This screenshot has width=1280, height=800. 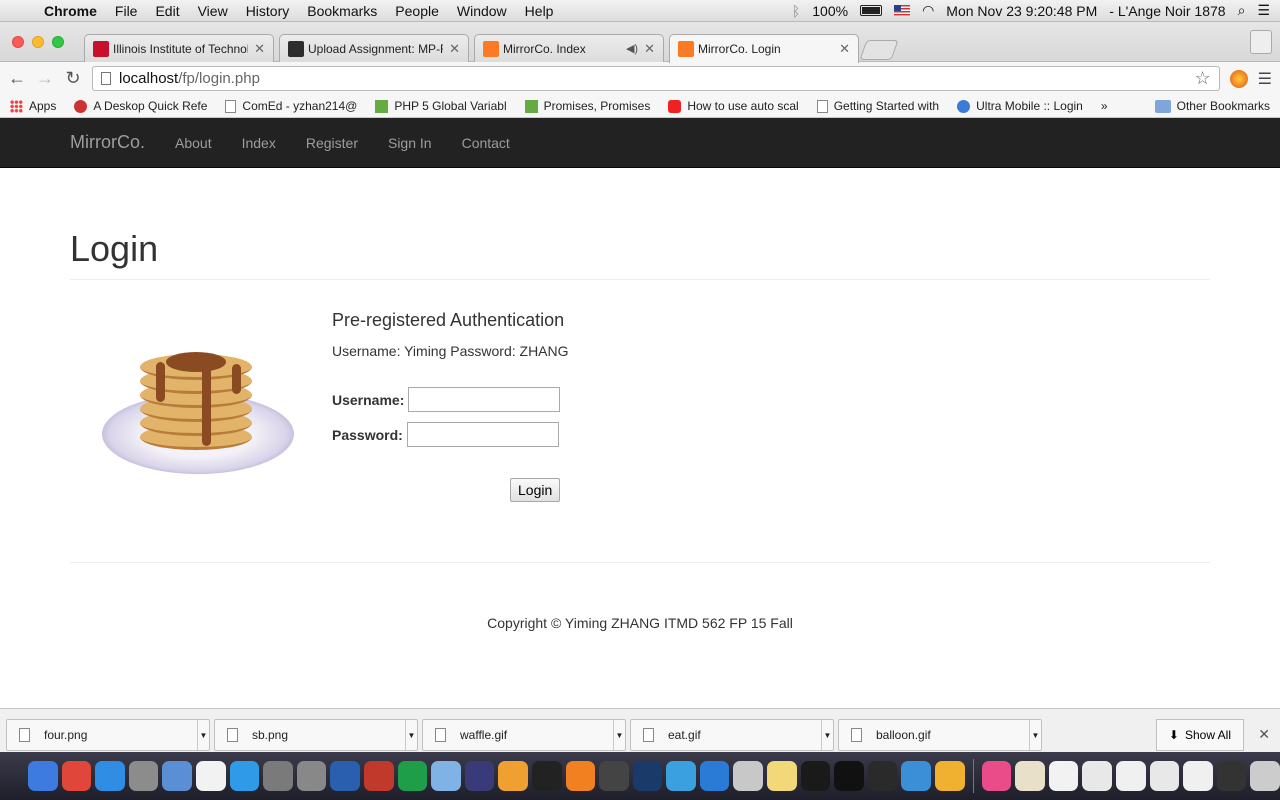 I want to click on bookmark-auto-scale: How to use auto scal, so click(x=733, y=106).